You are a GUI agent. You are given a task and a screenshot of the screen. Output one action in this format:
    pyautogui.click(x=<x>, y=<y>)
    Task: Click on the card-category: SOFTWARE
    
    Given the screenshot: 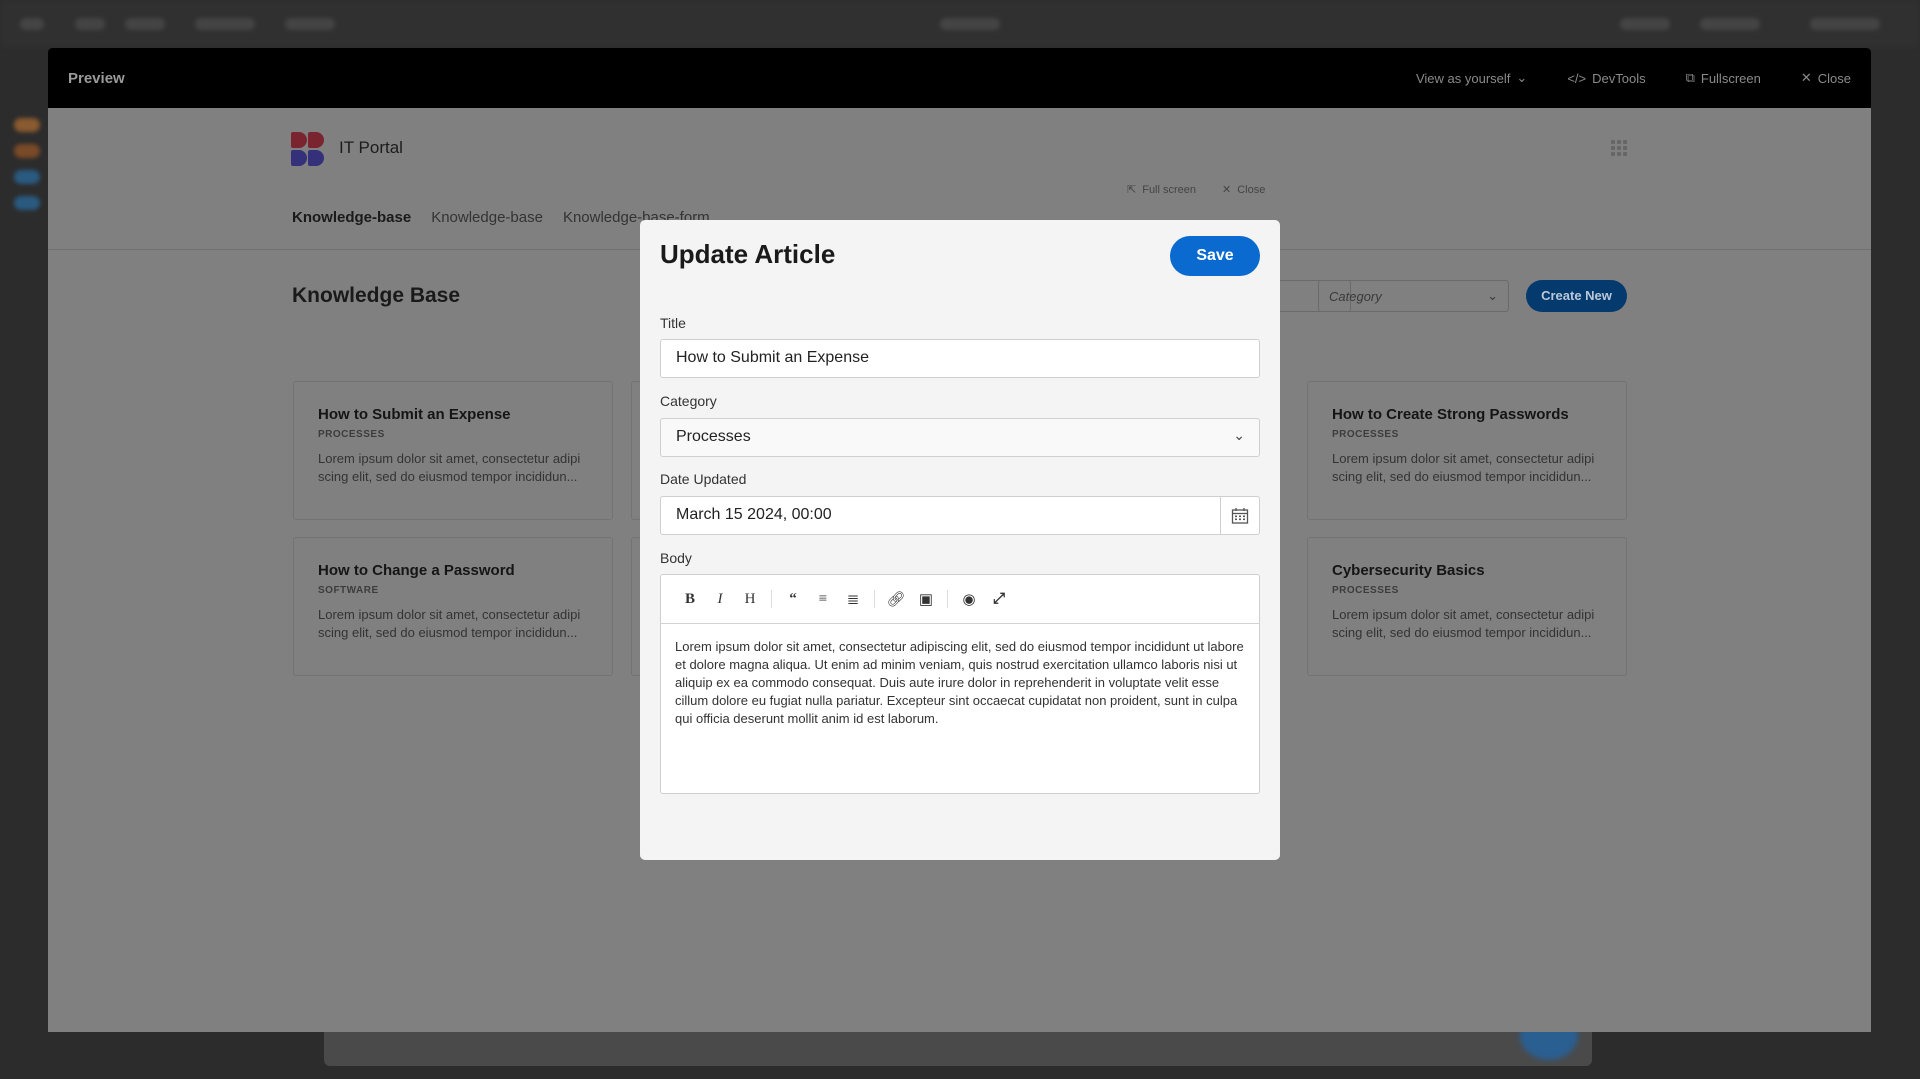 What is the action you would take?
    pyautogui.click(x=348, y=590)
    